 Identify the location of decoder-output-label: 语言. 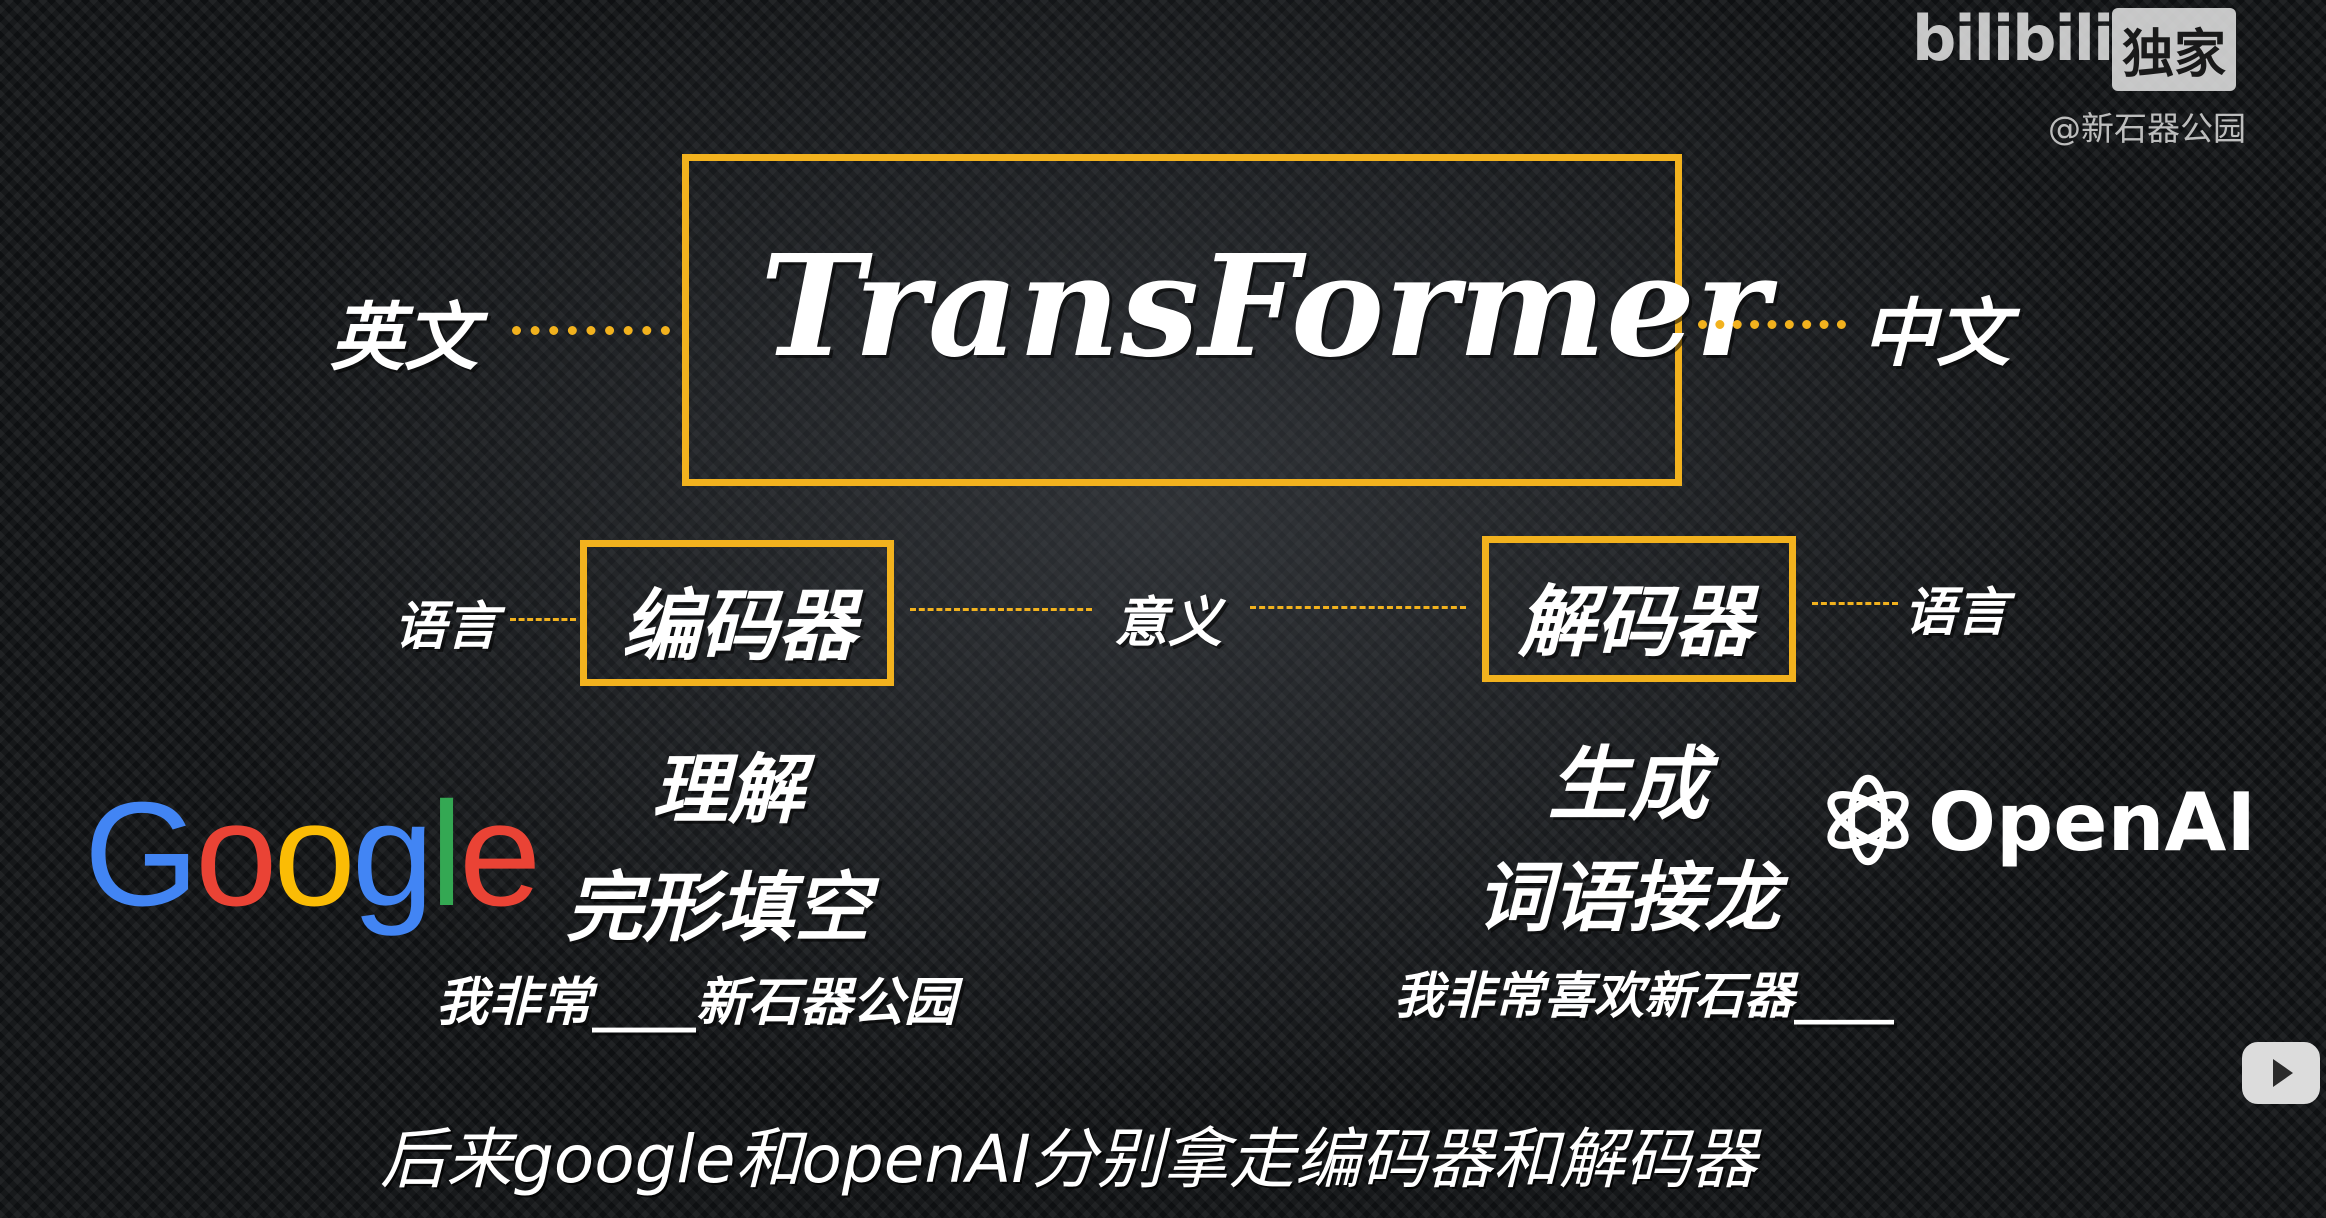
(1956, 612).